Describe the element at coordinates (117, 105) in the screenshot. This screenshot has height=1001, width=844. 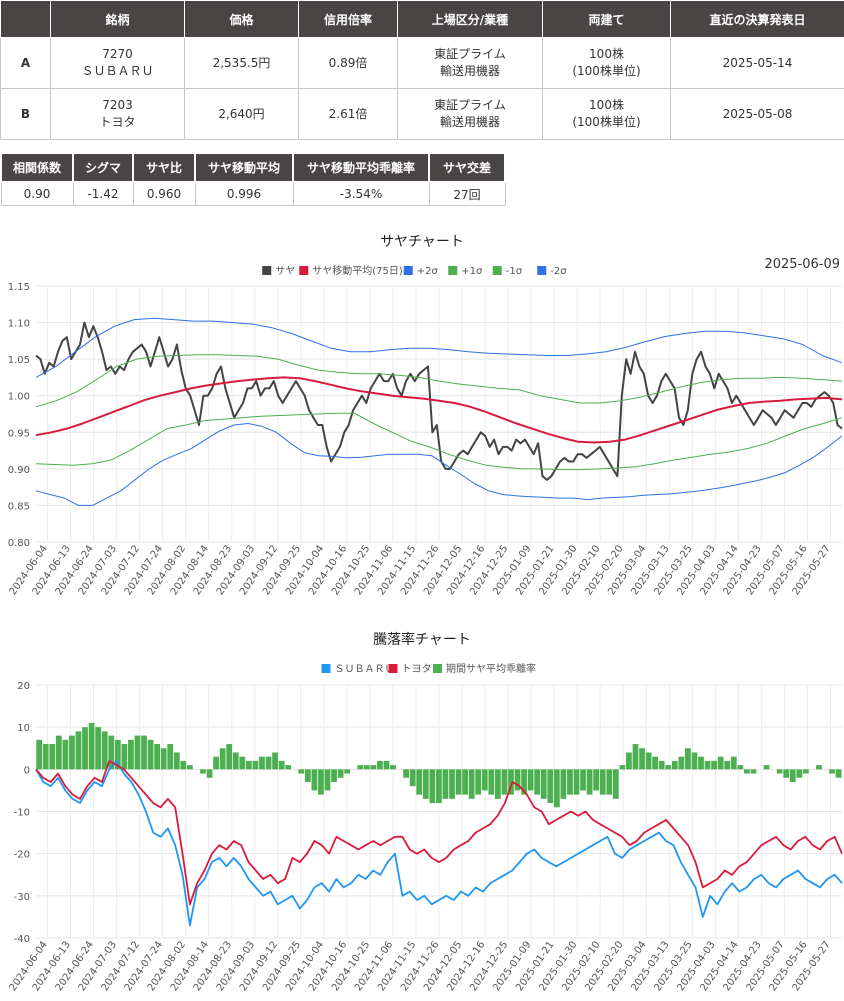
I see `stock-code: 7203` at that location.